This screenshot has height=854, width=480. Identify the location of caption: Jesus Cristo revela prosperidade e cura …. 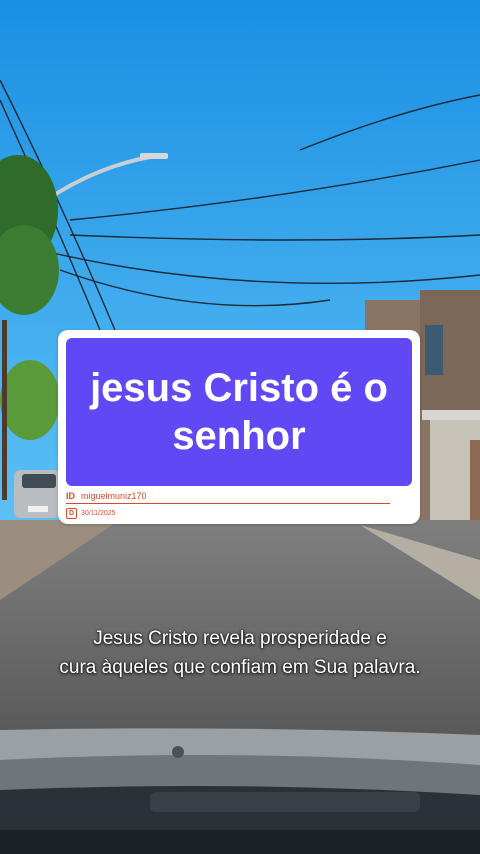
(240, 653).